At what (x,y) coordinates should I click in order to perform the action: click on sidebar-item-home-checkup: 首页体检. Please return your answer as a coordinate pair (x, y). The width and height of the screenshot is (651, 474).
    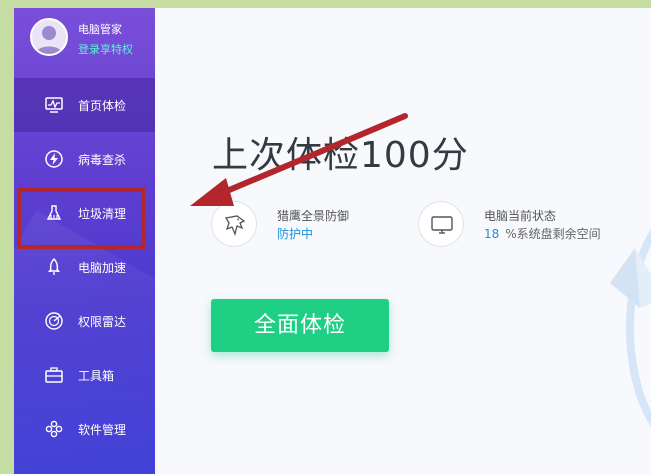
    Looking at the image, I should click on (84, 105).